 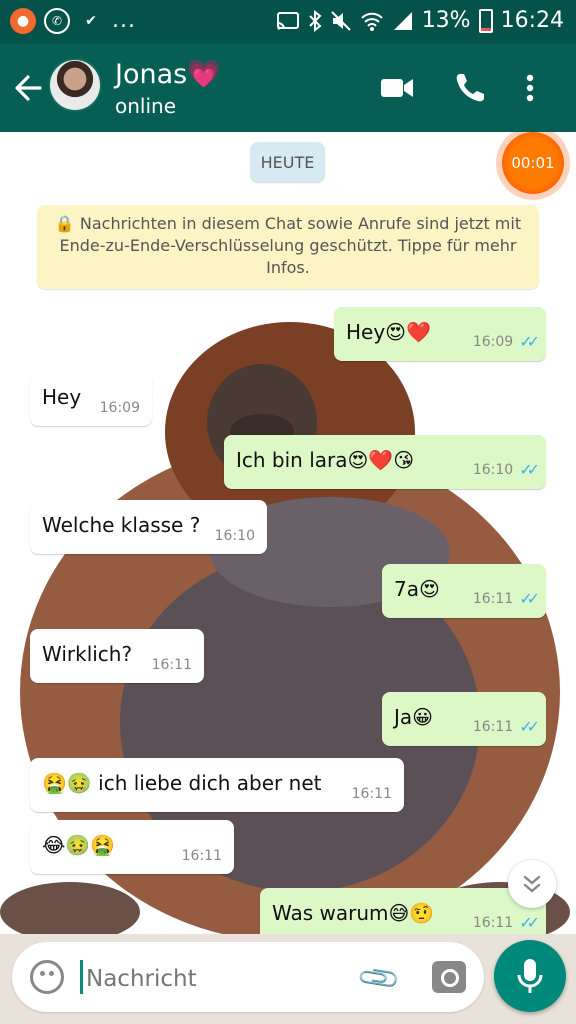 I want to click on back-arrow-icon, so click(x=28, y=88).